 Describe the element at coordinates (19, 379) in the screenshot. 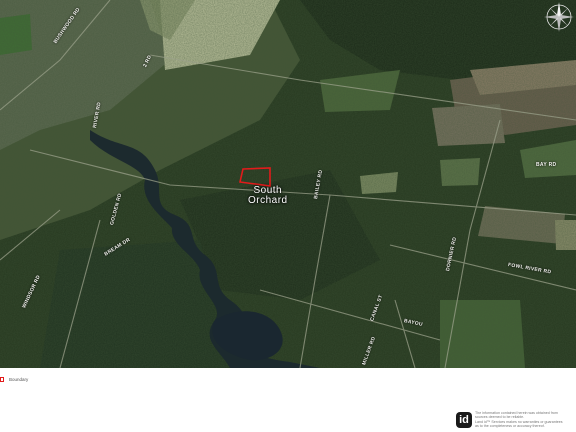

I see `boundary-legend-label: Boundary` at that location.